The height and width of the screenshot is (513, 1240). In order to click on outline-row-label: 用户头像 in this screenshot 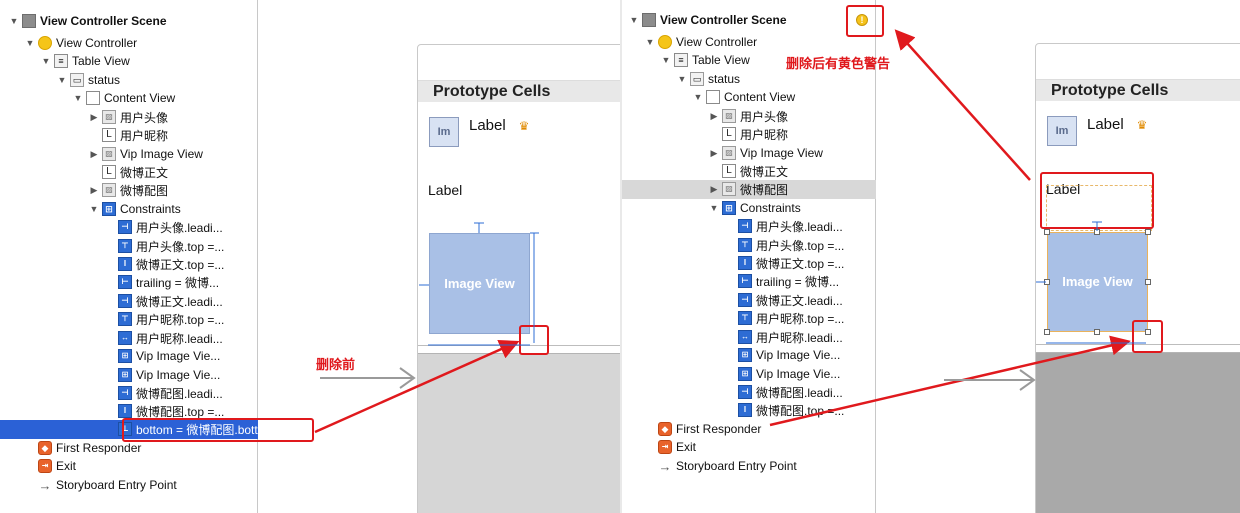, I will do `click(764, 116)`.